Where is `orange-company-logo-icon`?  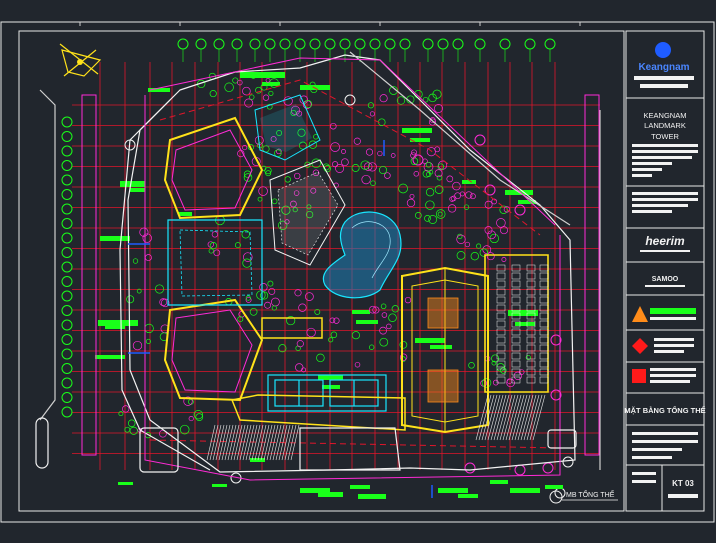
orange-company-logo-icon is located at coordinates (640, 314).